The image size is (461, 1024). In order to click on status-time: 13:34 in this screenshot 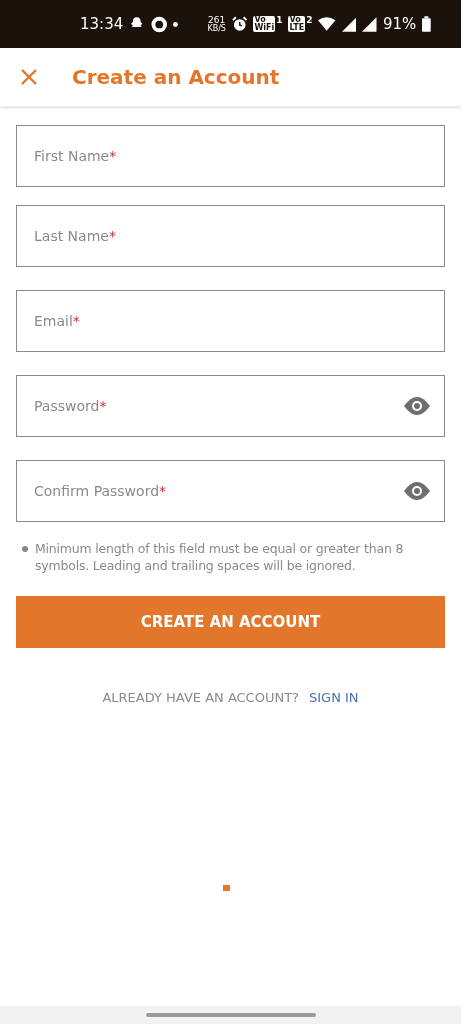, I will do `click(102, 24)`.